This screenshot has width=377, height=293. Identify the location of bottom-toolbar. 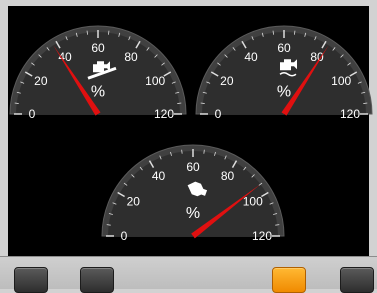
(188, 274).